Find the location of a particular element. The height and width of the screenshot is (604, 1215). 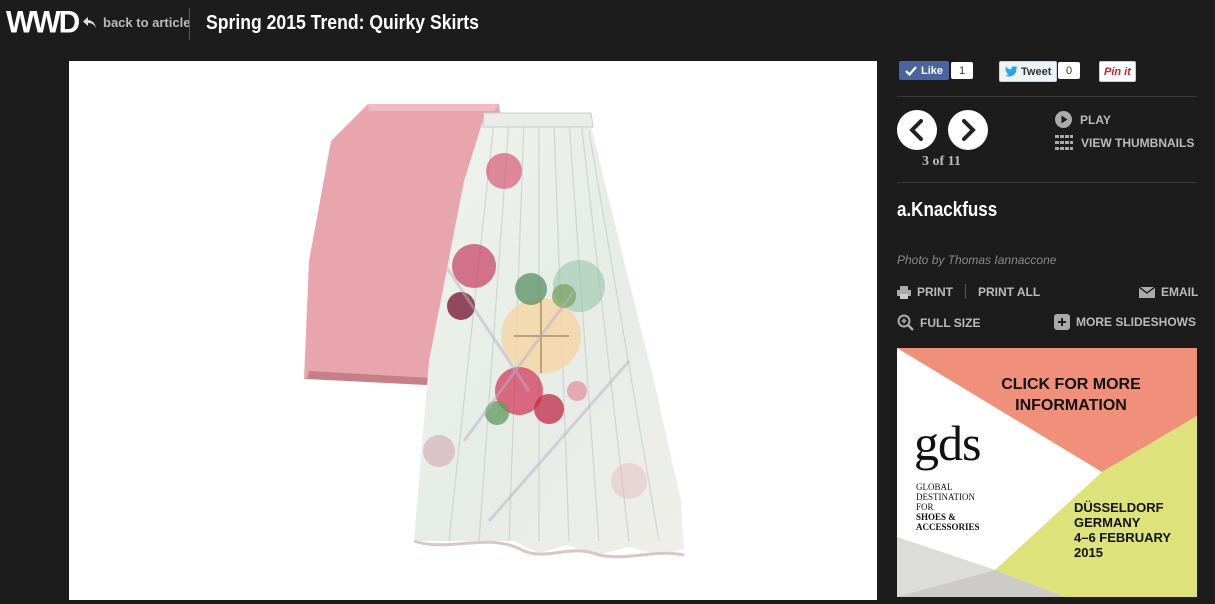

email-button: EMAIL is located at coordinates (1168, 292).